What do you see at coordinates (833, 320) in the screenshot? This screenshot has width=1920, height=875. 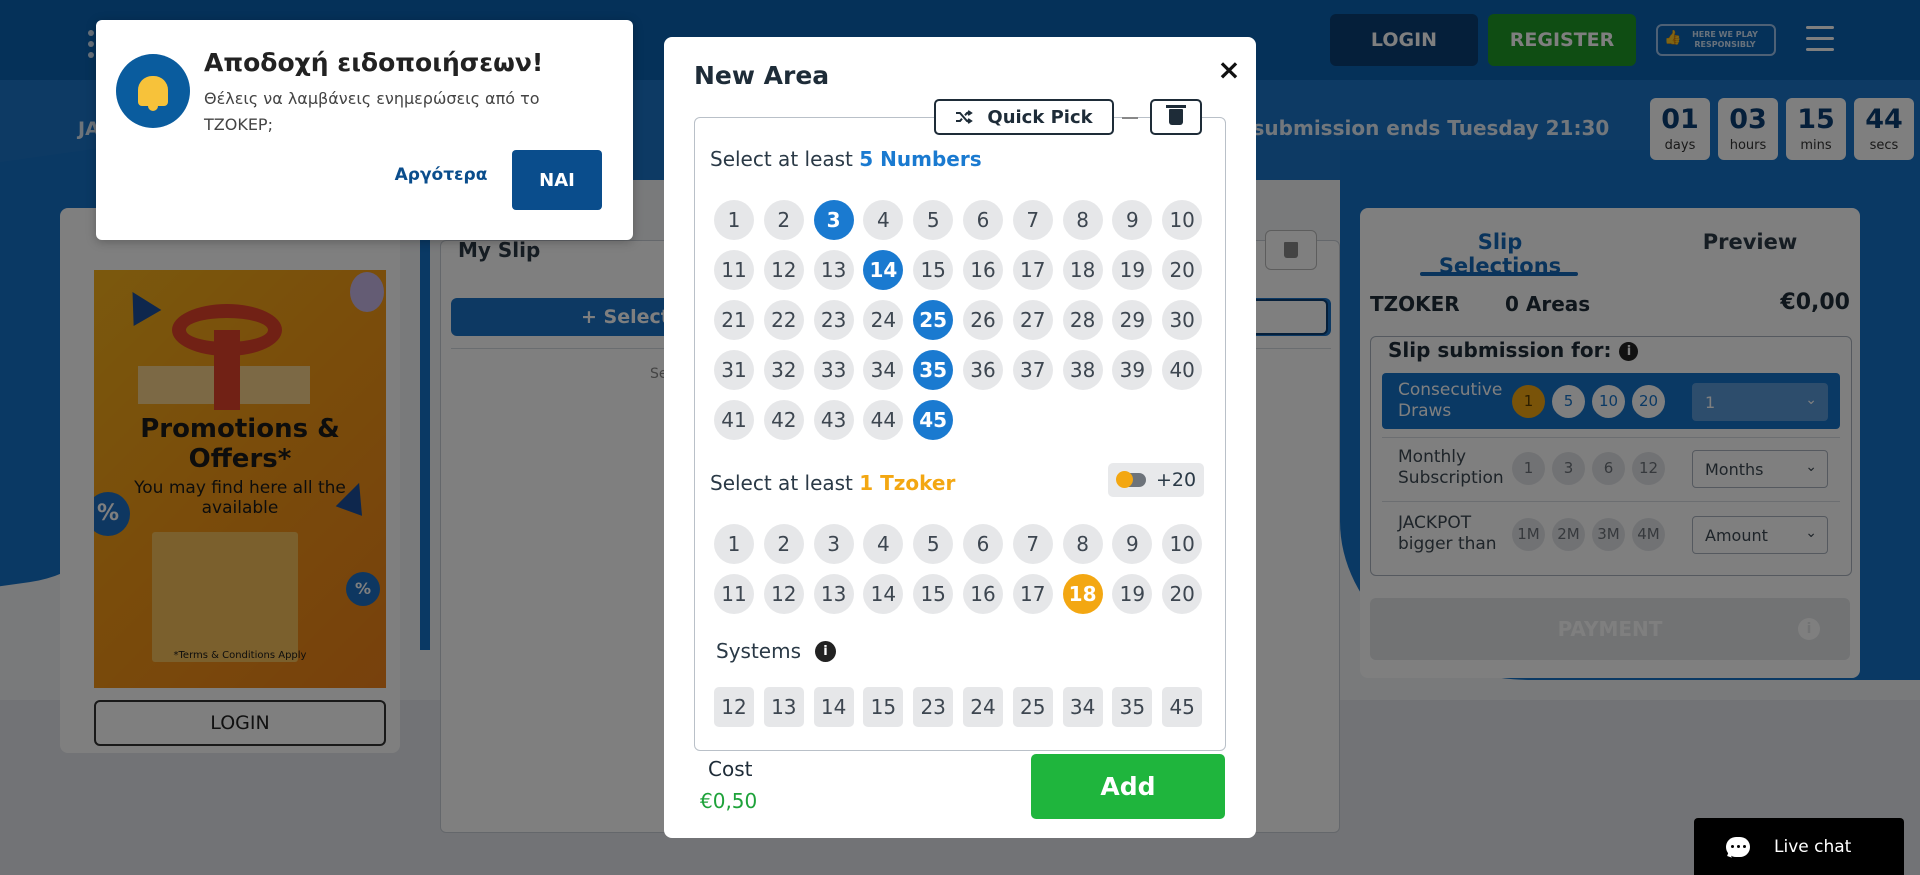 I see `number-ball-23: 23` at bounding box center [833, 320].